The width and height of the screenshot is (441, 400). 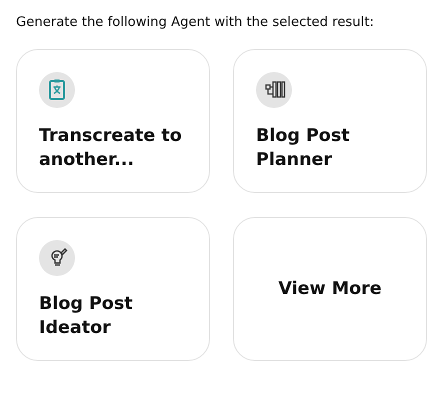 What do you see at coordinates (195, 22) in the screenshot?
I see `prompt-text: Generate the following Agent with the selected result:` at bounding box center [195, 22].